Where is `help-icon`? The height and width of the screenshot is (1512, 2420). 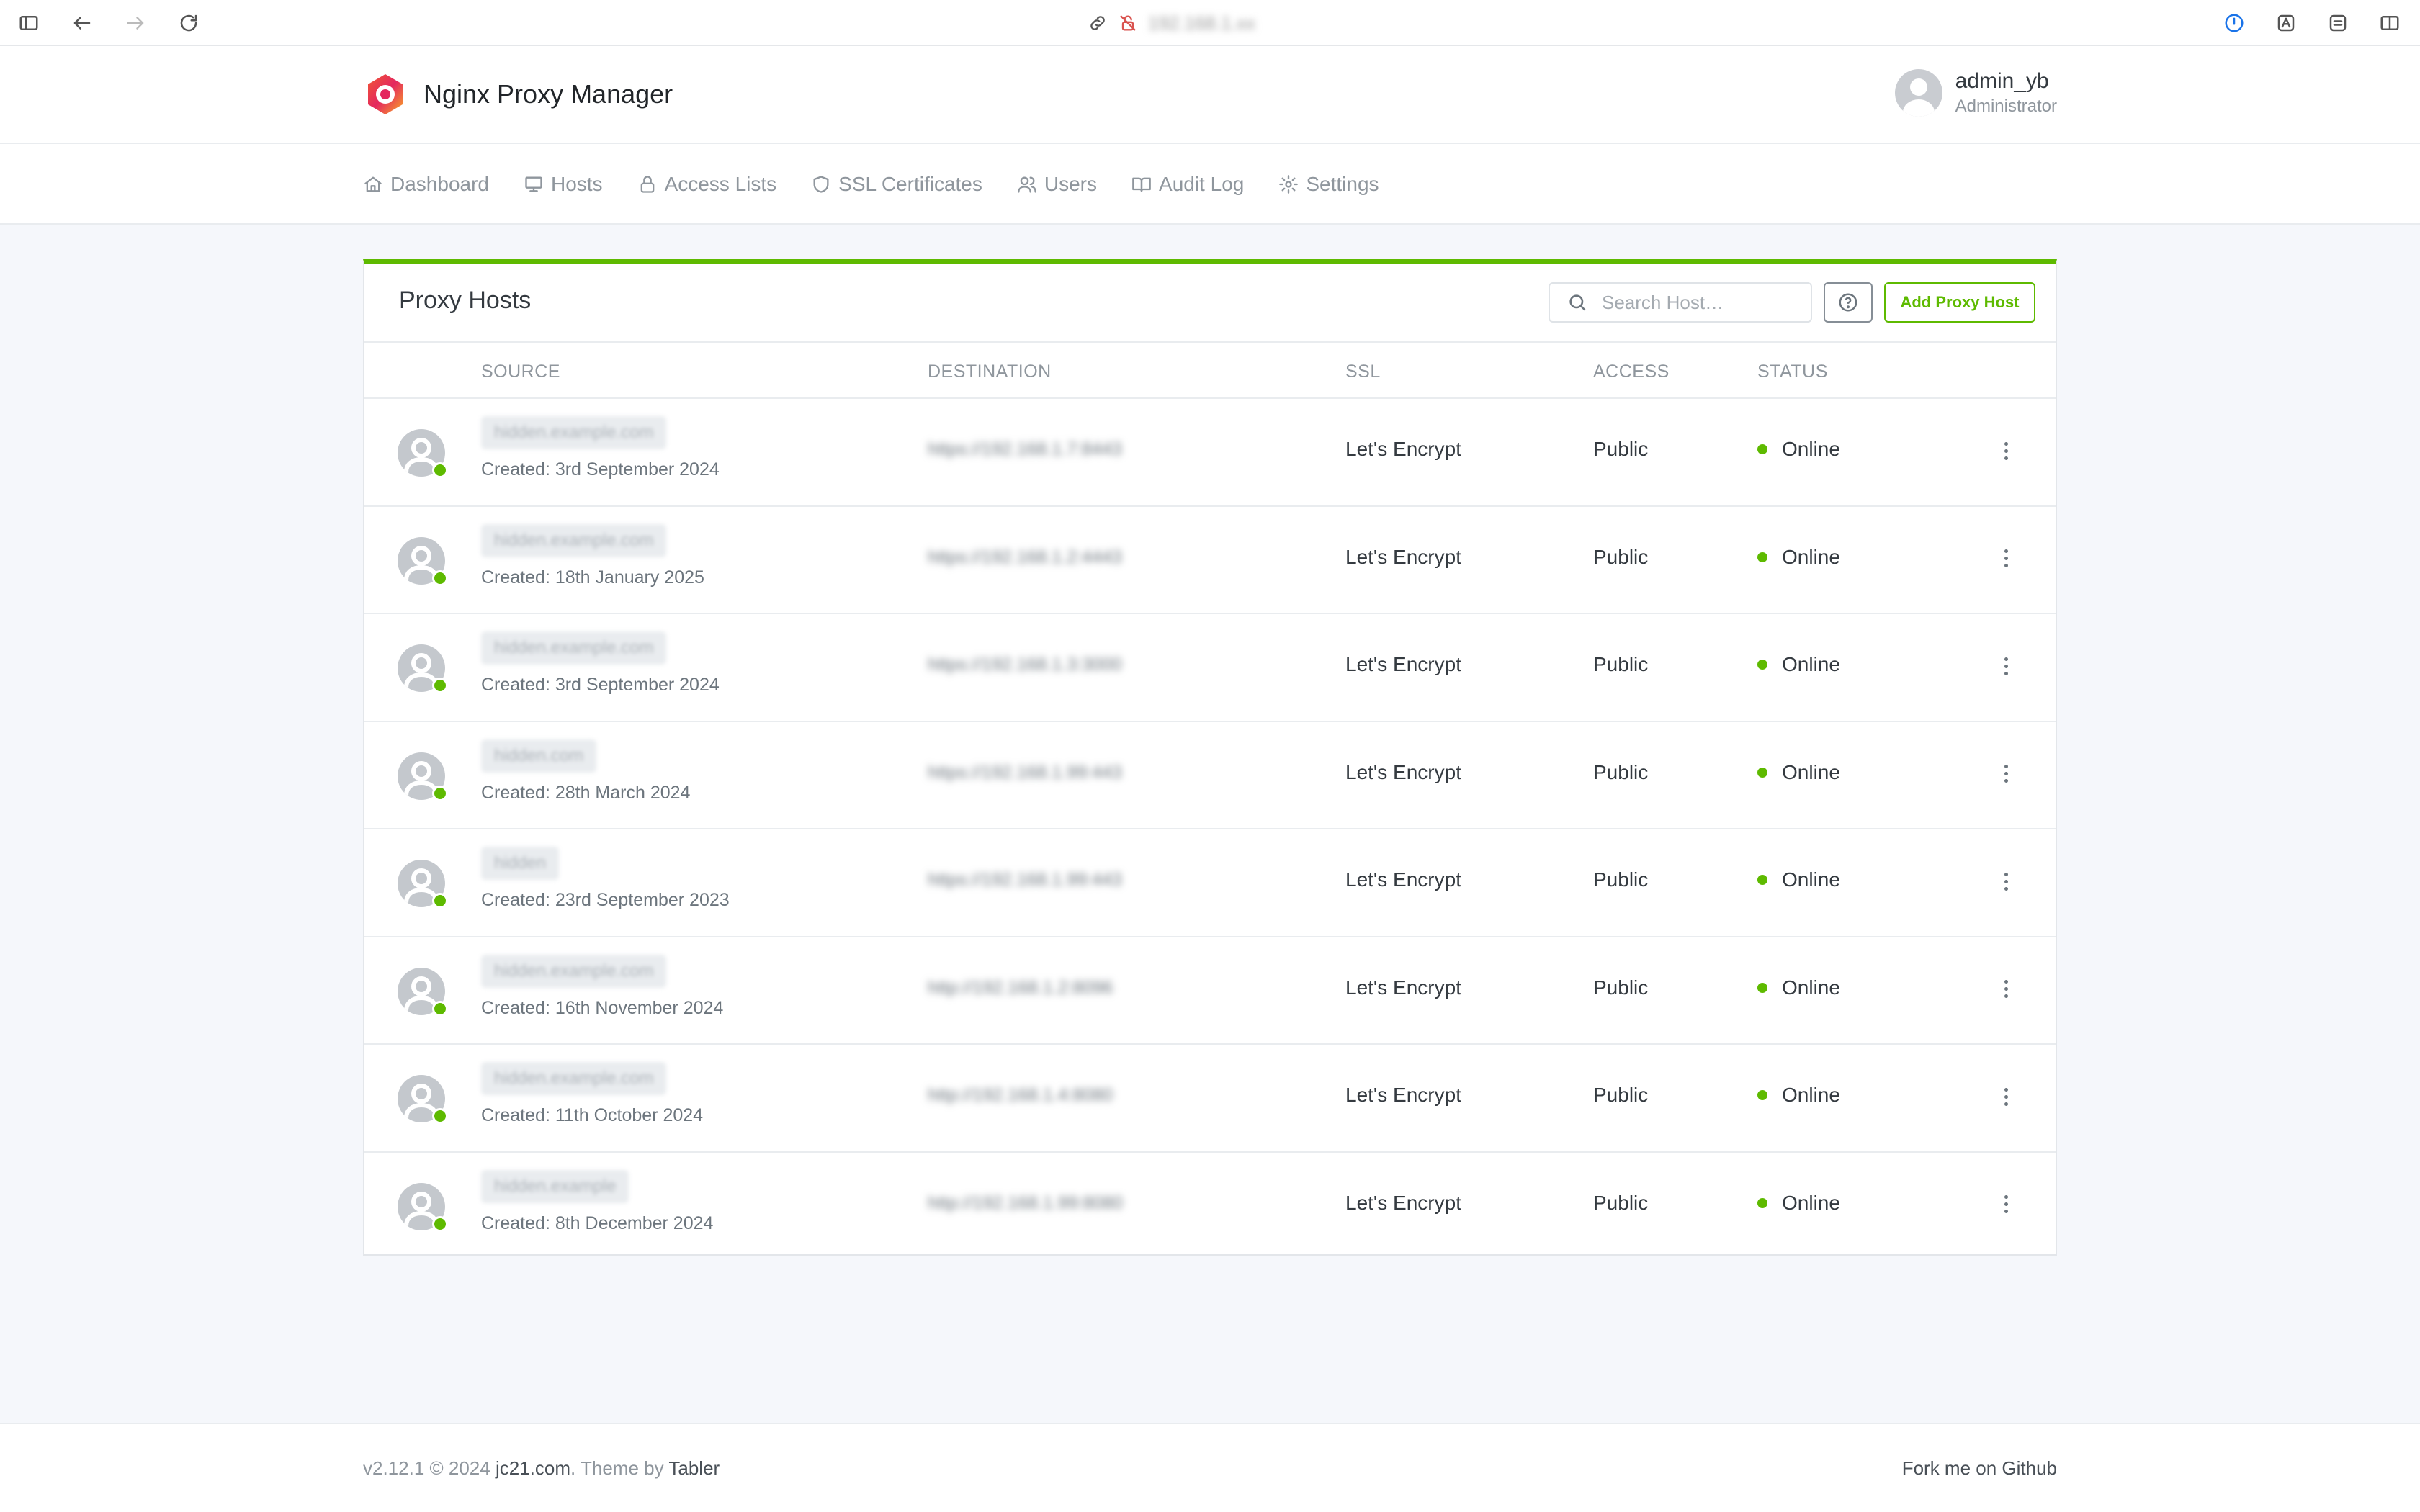
help-icon is located at coordinates (1848, 302).